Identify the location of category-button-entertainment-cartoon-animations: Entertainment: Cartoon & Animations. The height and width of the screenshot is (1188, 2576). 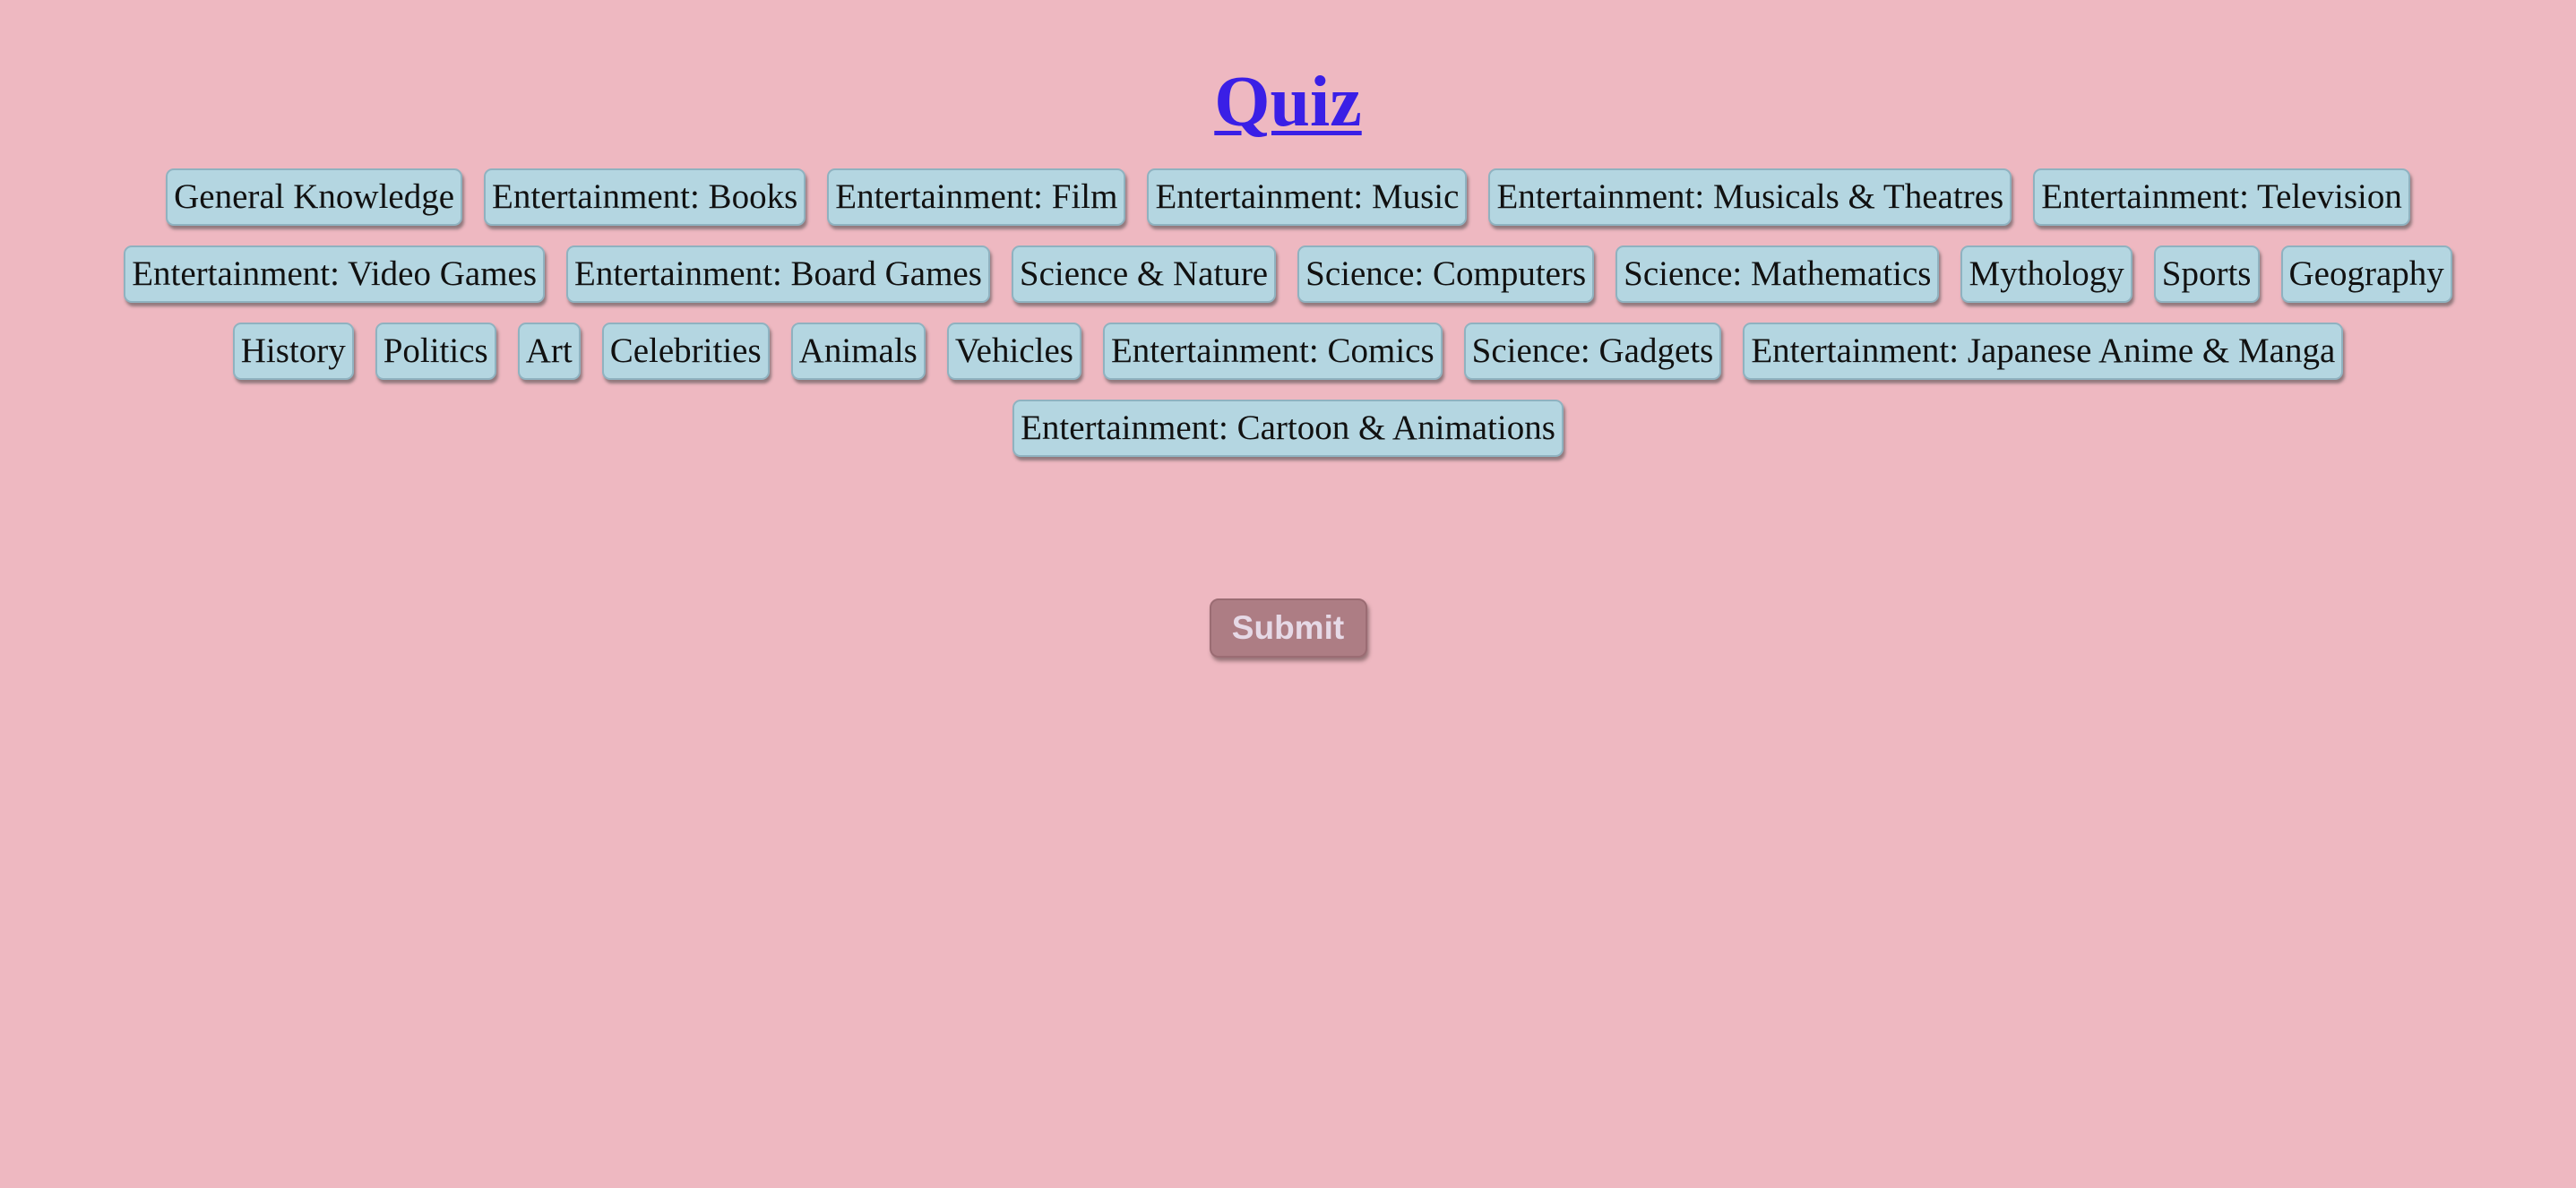
(1288, 429).